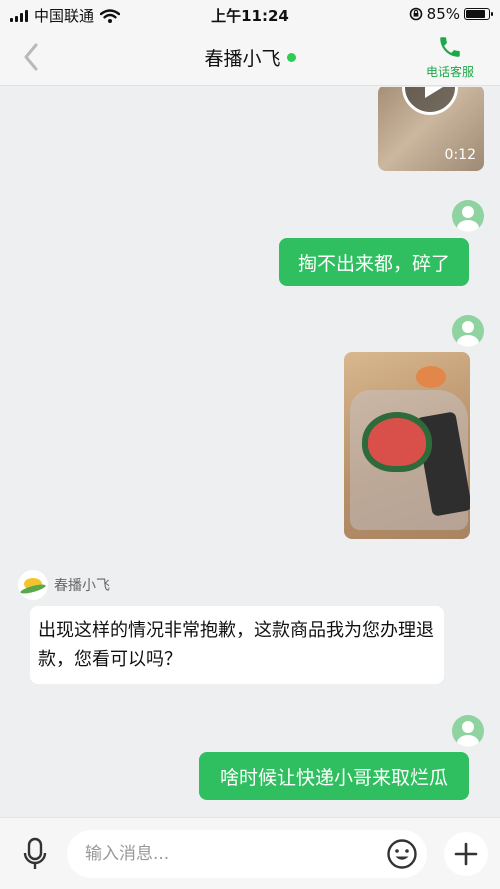 This screenshot has height=889, width=500. Describe the element at coordinates (402, 854) in the screenshot. I see `emoji-icon` at that location.